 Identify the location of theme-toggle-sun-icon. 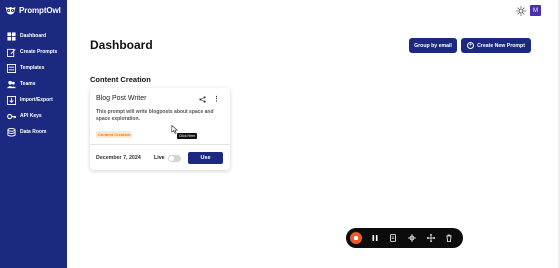
(521, 11).